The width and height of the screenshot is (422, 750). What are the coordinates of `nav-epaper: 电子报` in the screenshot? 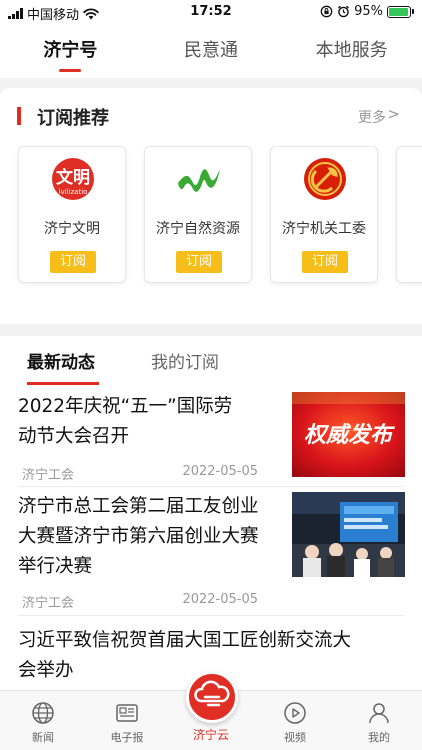 It's located at (127, 720).